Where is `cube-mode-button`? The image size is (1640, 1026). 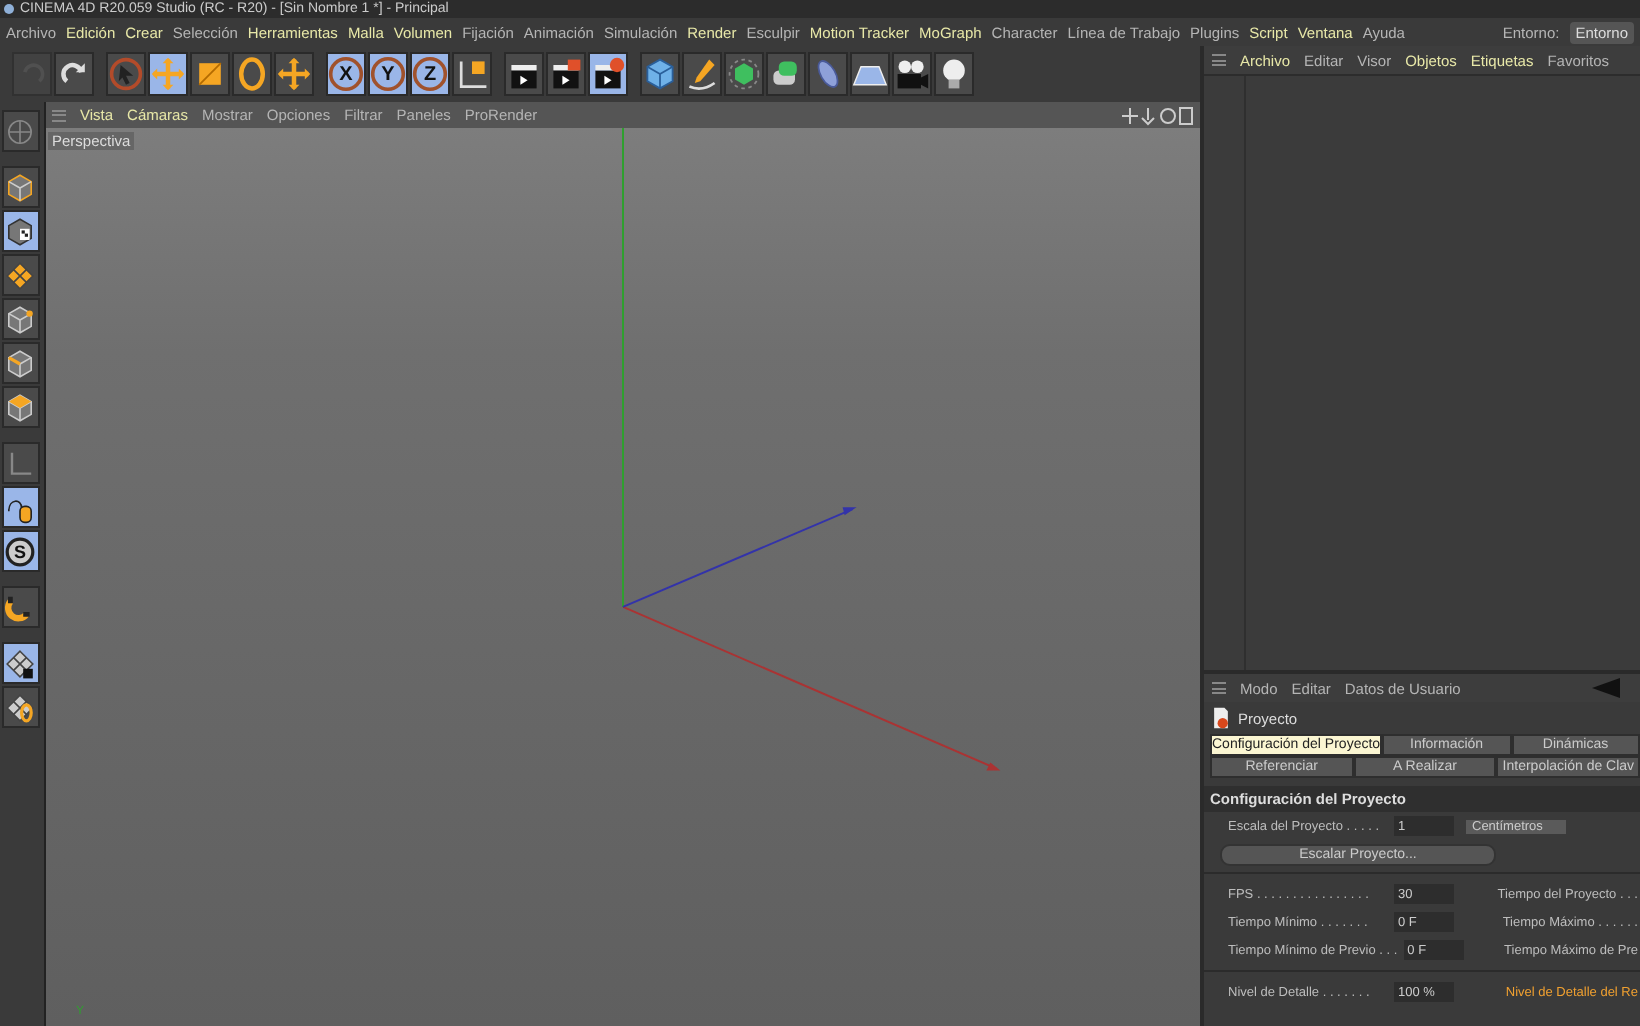 cube-mode-button is located at coordinates (20, 187).